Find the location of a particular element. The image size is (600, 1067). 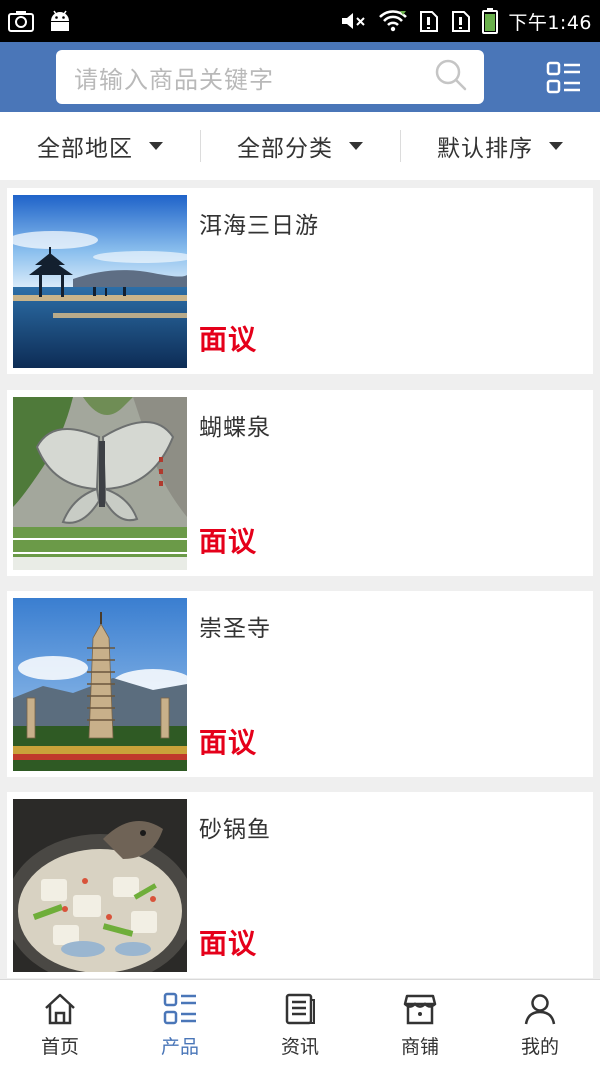

tab-profile: 我的 is located at coordinates (540, 1023).